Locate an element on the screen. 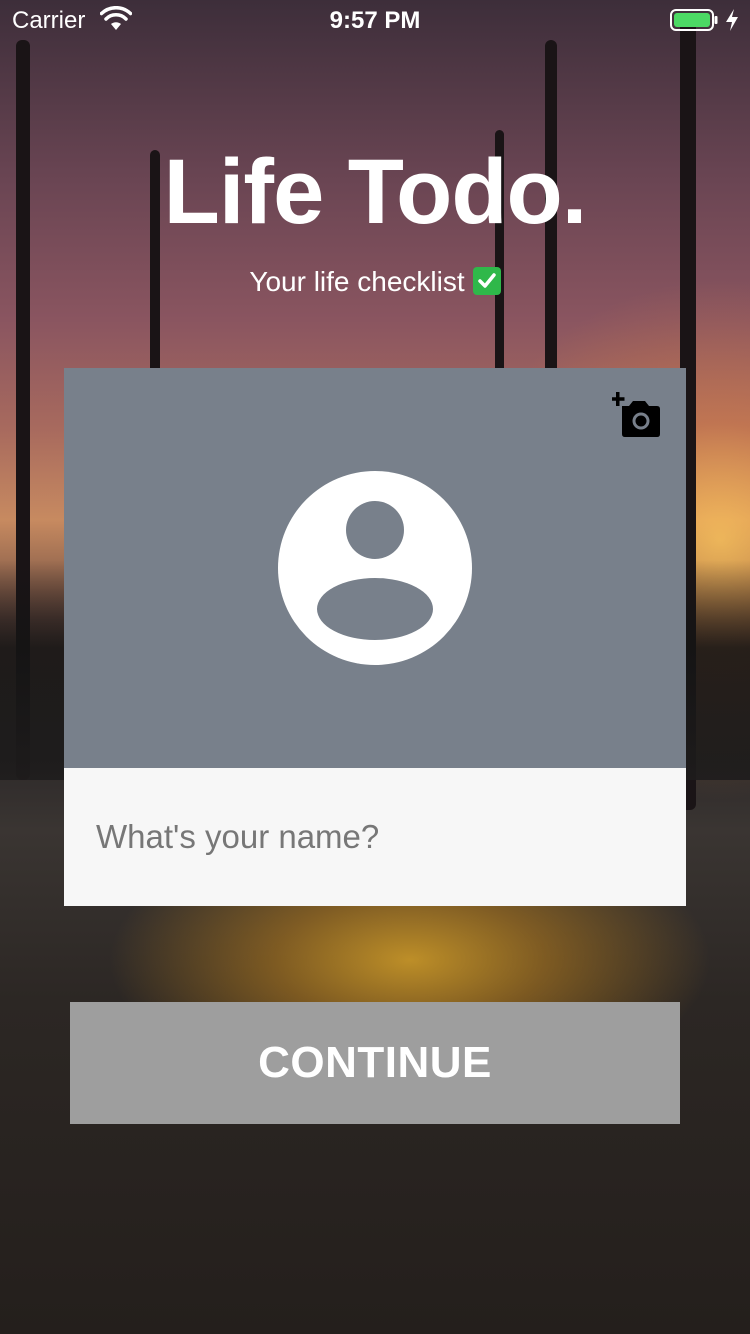  status-time: 9:57 PM is located at coordinates (375, 20).